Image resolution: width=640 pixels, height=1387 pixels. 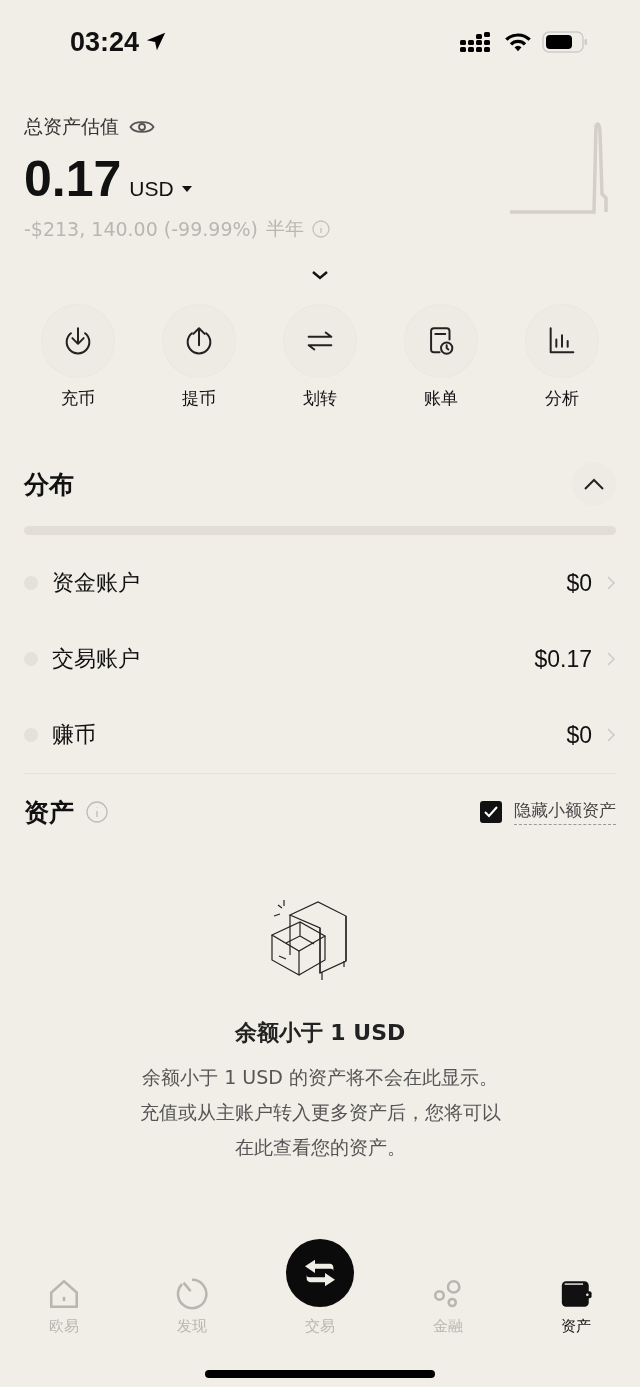 I want to click on action-button: 分析, so click(x=561, y=357).